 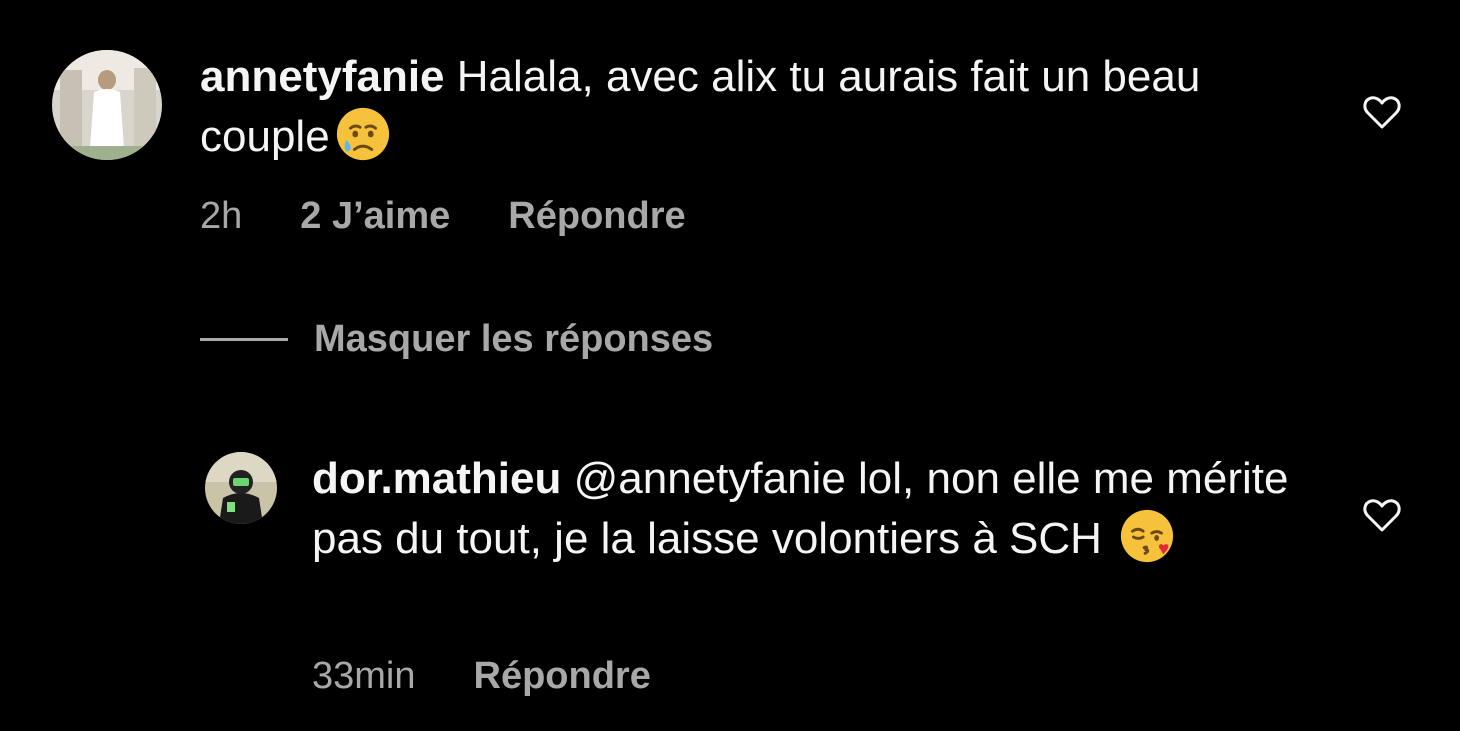 I want to click on avatar-annetyfanie, so click(x=107, y=105).